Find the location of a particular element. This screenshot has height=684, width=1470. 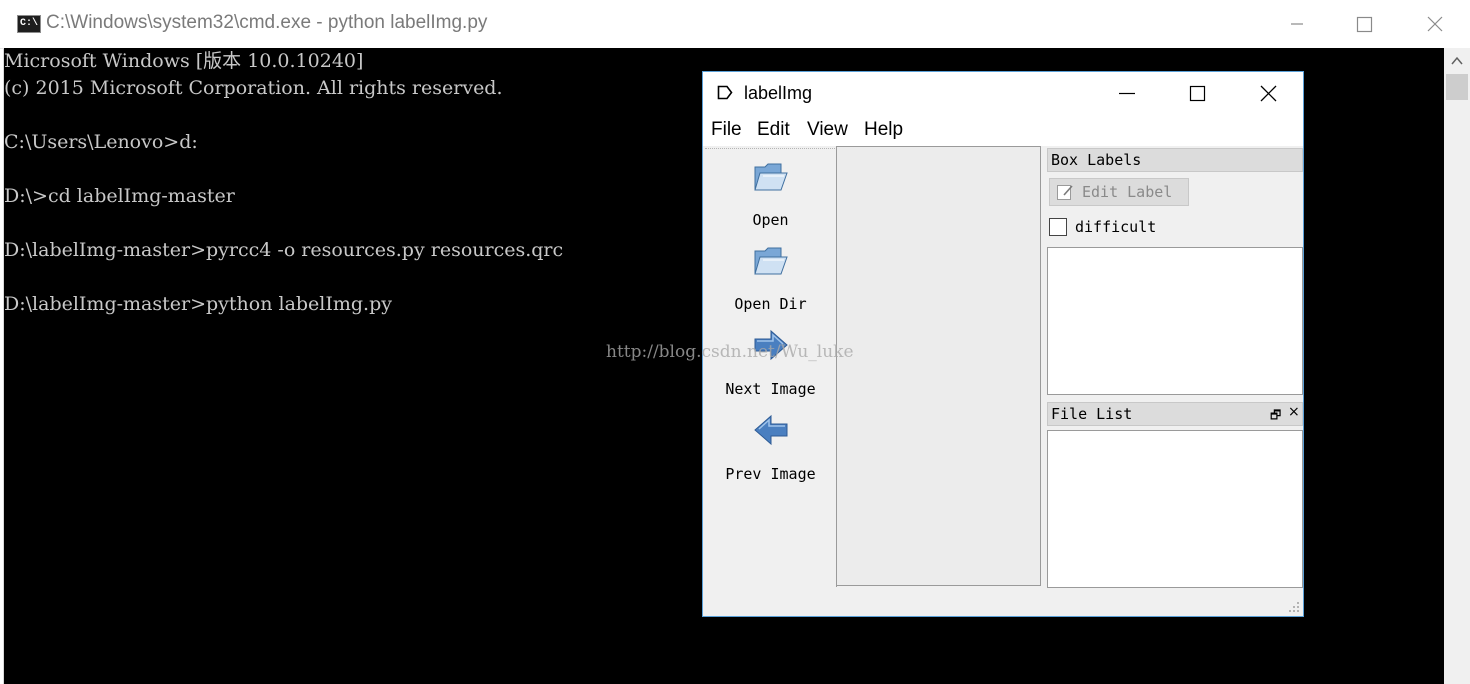

box-labels-dock: Box Labels Edit Label difficult is located at coordinates (1175, 271).